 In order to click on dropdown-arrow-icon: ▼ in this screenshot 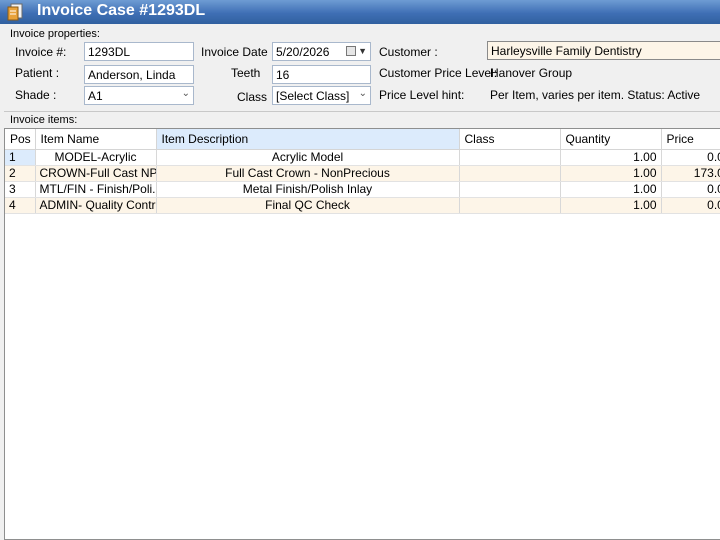, I will do `click(362, 51)`.